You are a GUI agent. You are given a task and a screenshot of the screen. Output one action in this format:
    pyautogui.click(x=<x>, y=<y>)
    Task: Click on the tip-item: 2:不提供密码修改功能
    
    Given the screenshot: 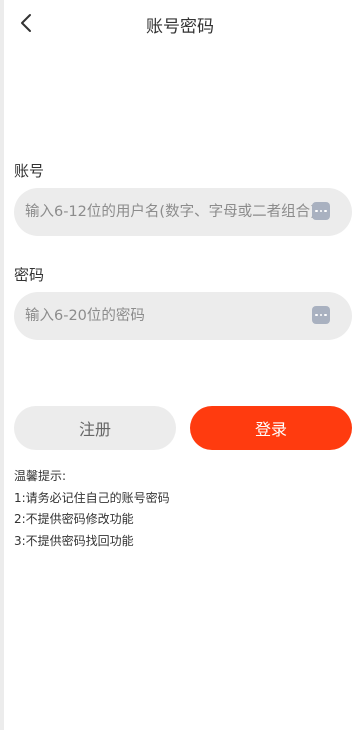 What is the action you would take?
    pyautogui.click(x=74, y=519)
    